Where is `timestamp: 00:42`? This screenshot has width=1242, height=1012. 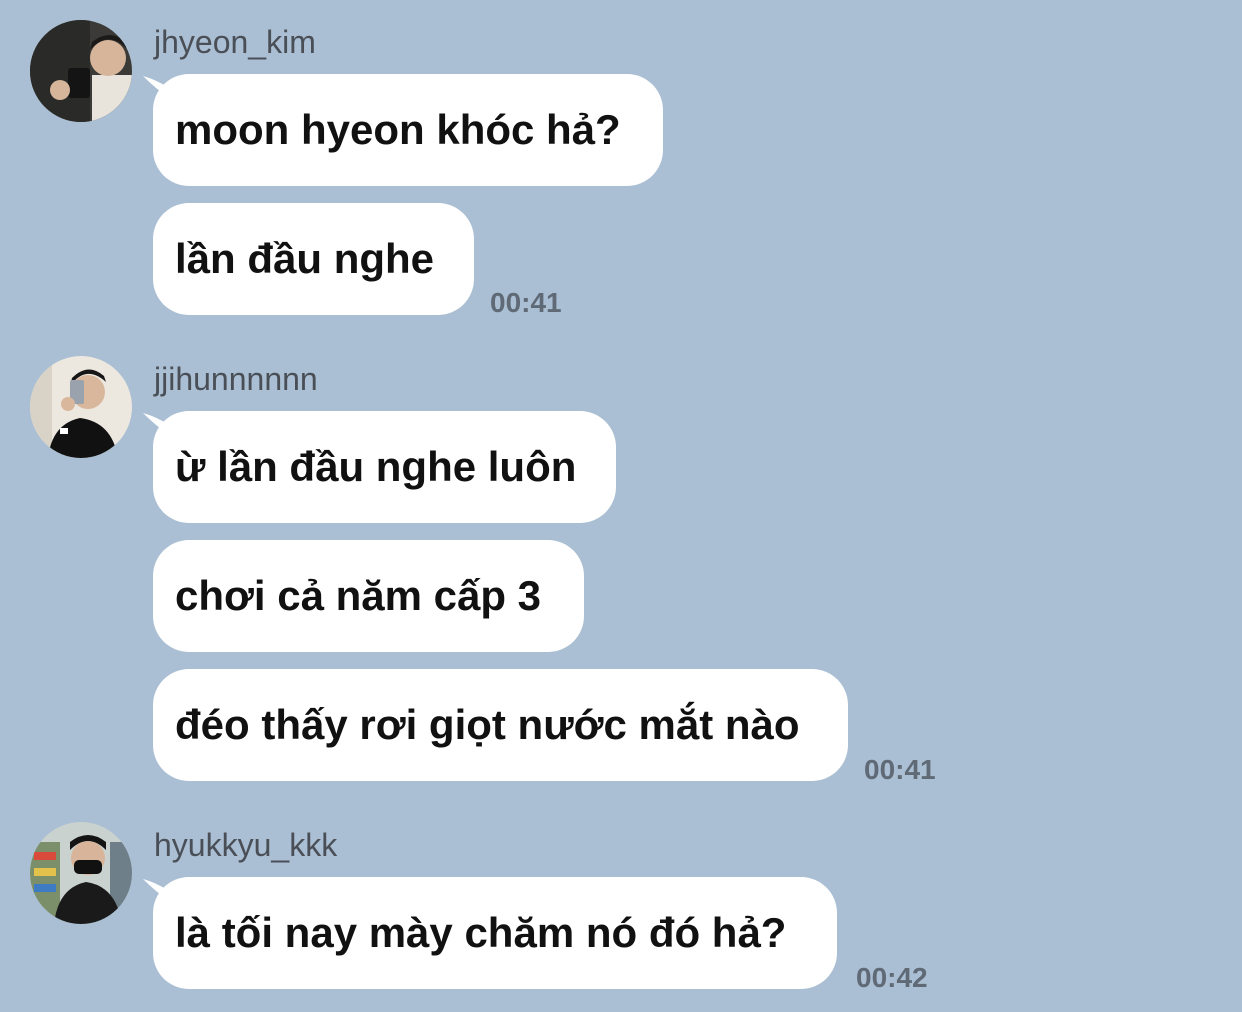
timestamp: 00:42 is located at coordinates (892, 977).